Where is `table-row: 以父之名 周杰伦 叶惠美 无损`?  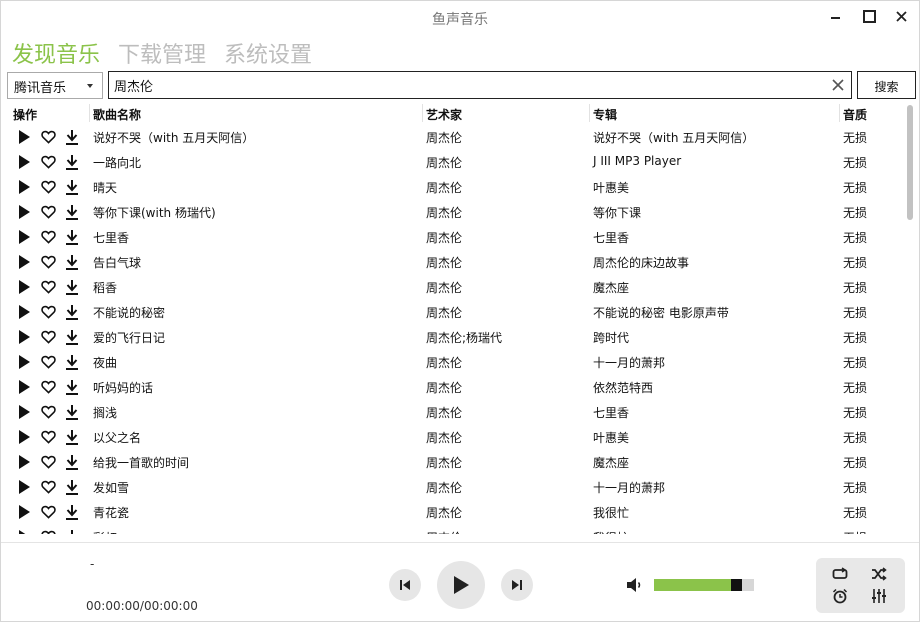
table-row: 以父之名 周杰伦 叶惠美 无损 is located at coordinates (456, 436).